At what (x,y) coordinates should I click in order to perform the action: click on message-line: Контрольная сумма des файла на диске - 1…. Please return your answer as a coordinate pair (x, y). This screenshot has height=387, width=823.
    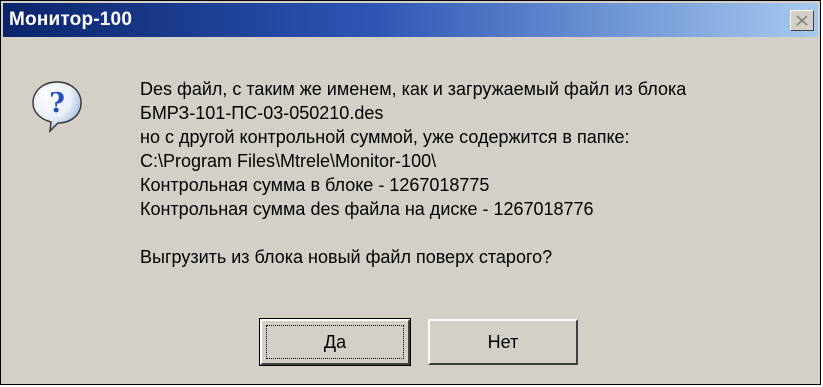
    Looking at the image, I should click on (367, 209).